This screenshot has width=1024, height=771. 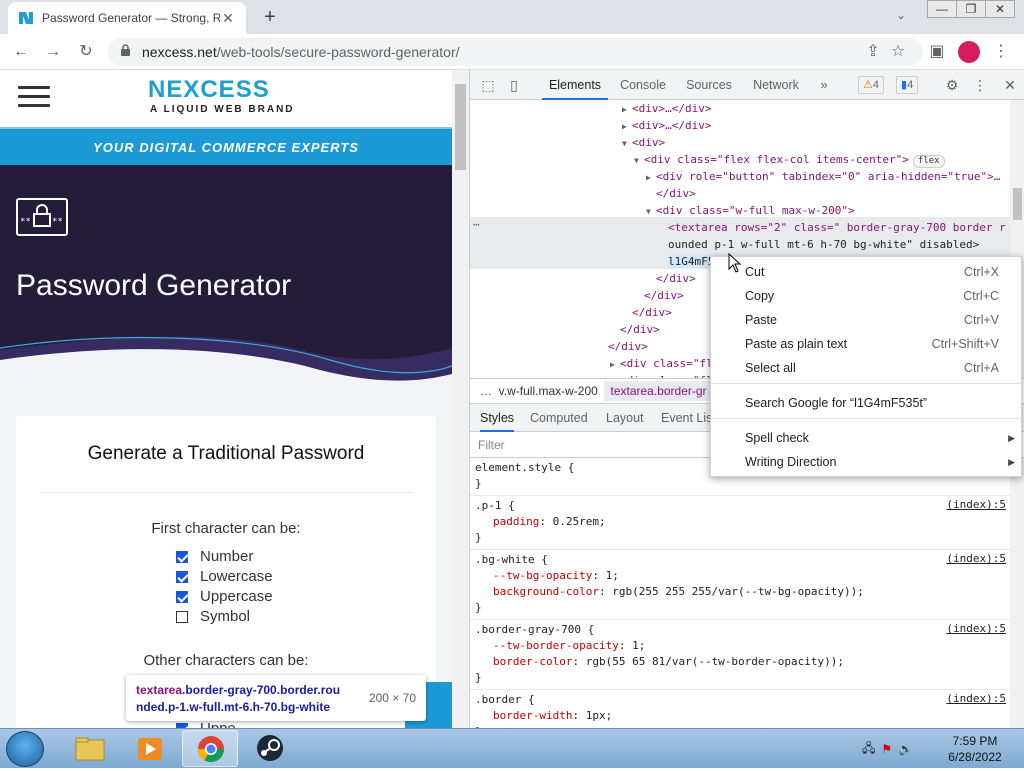 What do you see at coordinates (866, 320) in the screenshot?
I see `context-menu-item: Paste Ctrl+V` at bounding box center [866, 320].